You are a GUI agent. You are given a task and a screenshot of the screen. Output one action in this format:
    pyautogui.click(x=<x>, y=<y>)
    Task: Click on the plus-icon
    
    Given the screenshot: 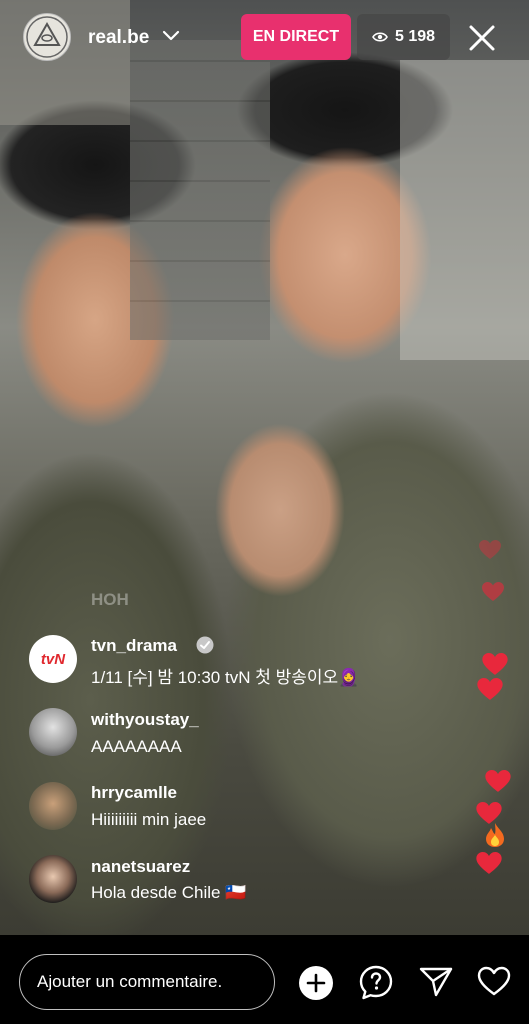 What is the action you would take?
    pyautogui.click(x=316, y=983)
    